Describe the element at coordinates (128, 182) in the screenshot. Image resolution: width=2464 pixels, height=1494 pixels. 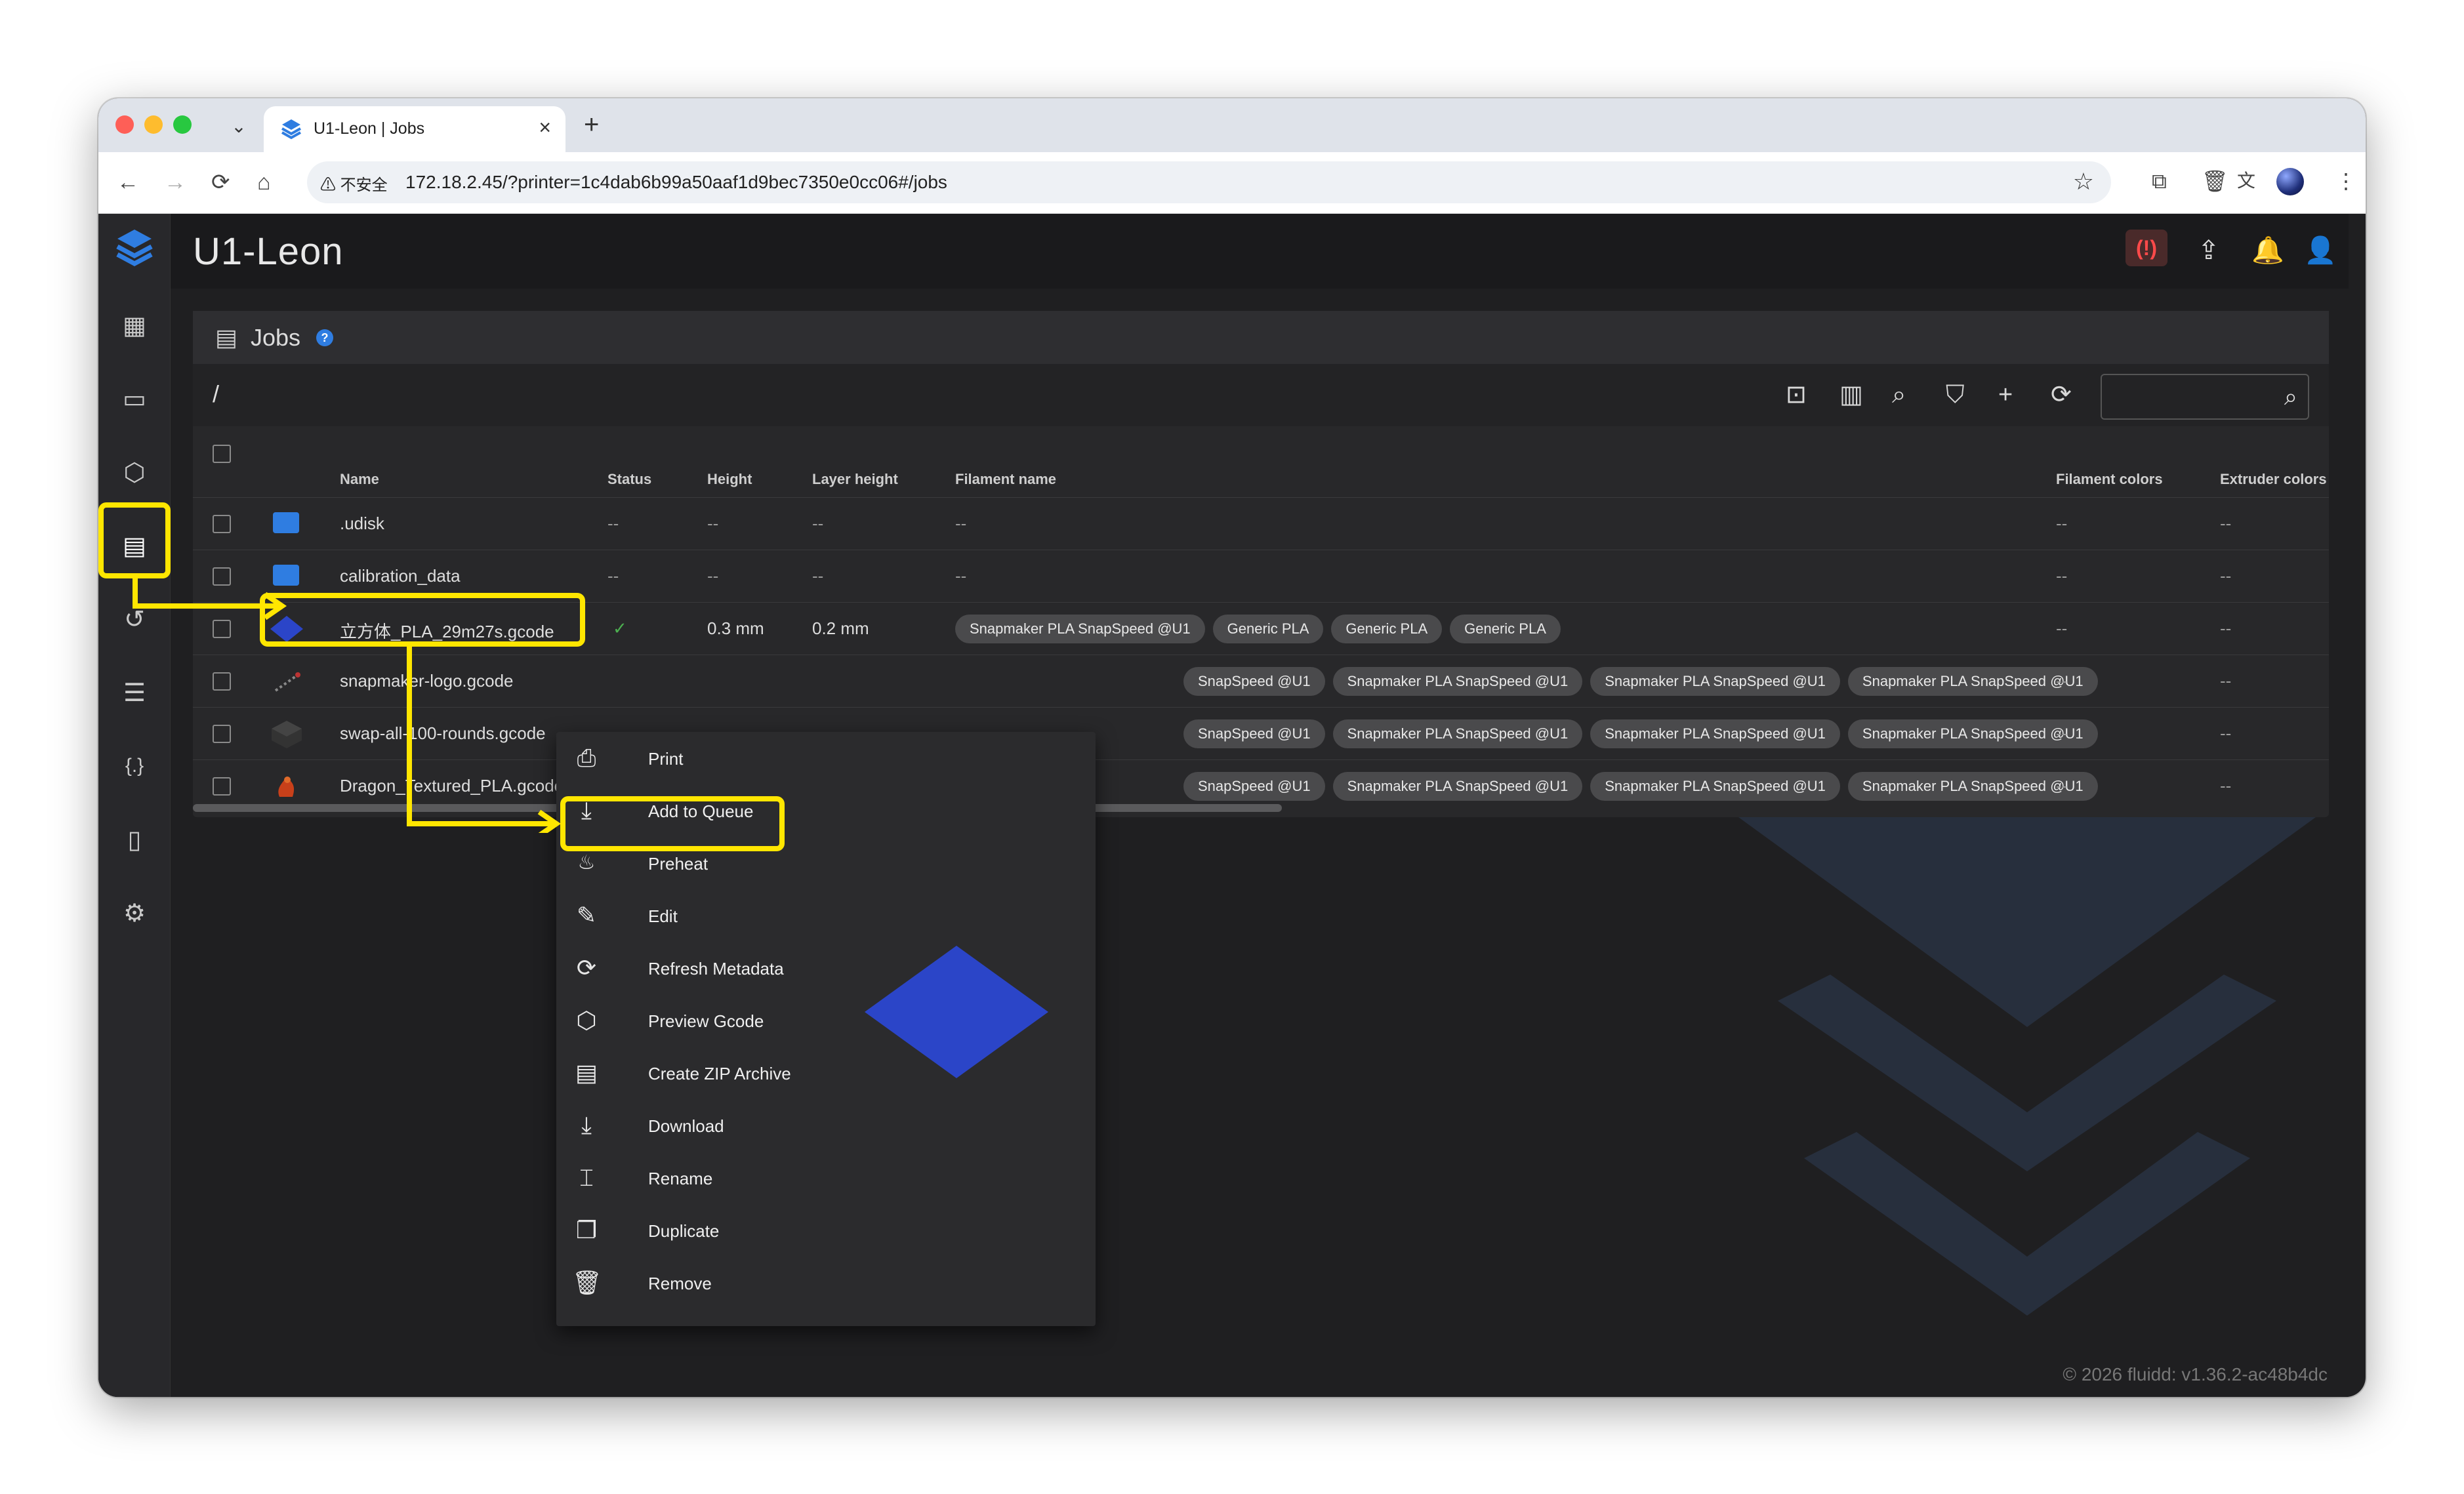
I see `back-icon: ←` at that location.